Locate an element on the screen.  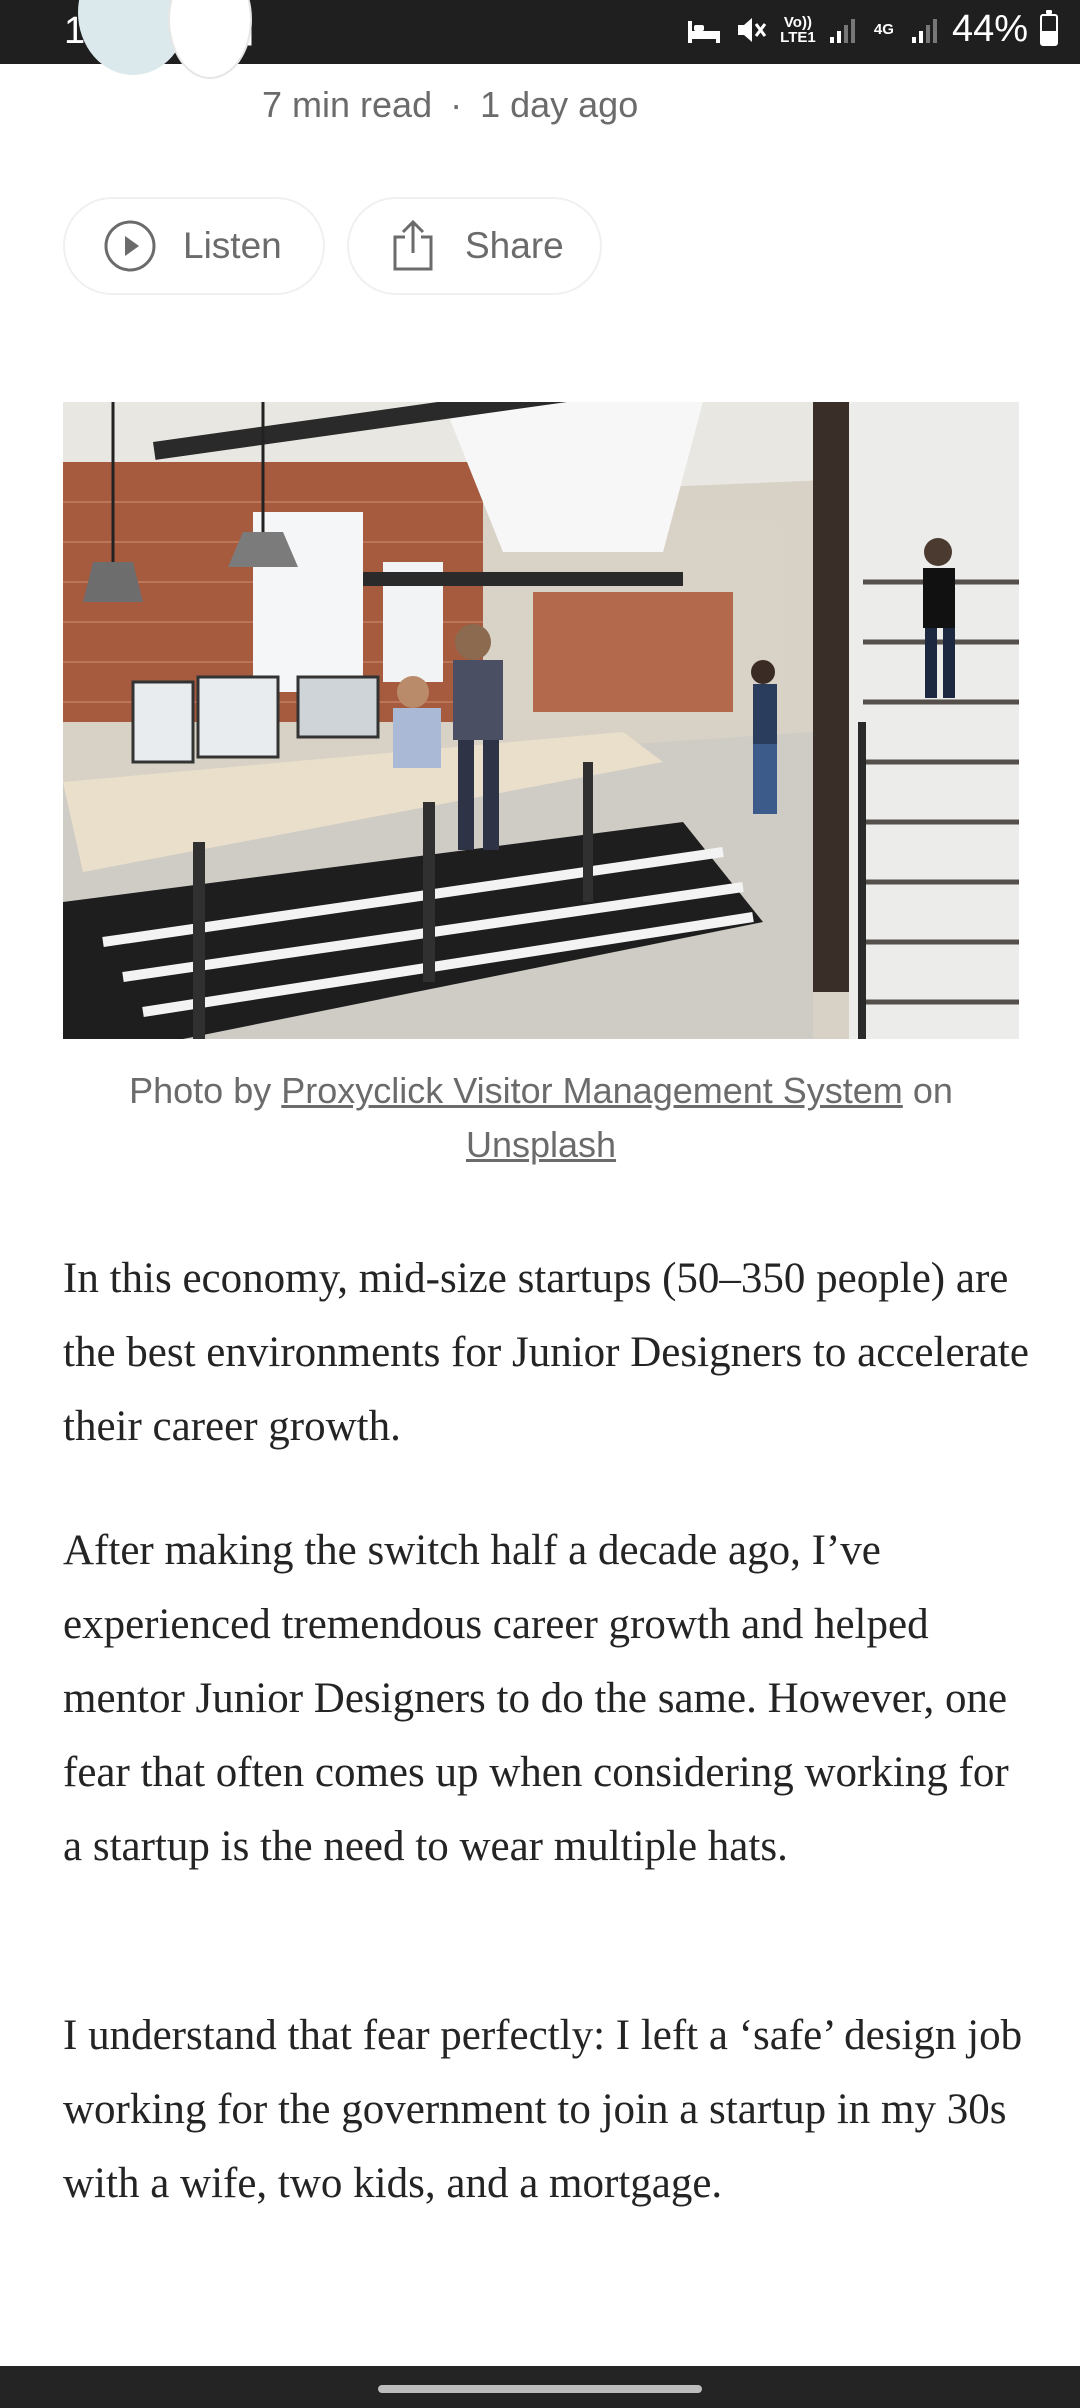
share-label: Share is located at coordinates (514, 245).